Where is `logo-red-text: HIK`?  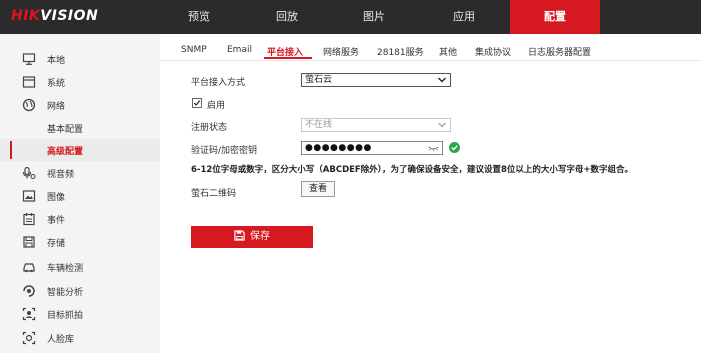 logo-red-text: HIK is located at coordinates (26, 16).